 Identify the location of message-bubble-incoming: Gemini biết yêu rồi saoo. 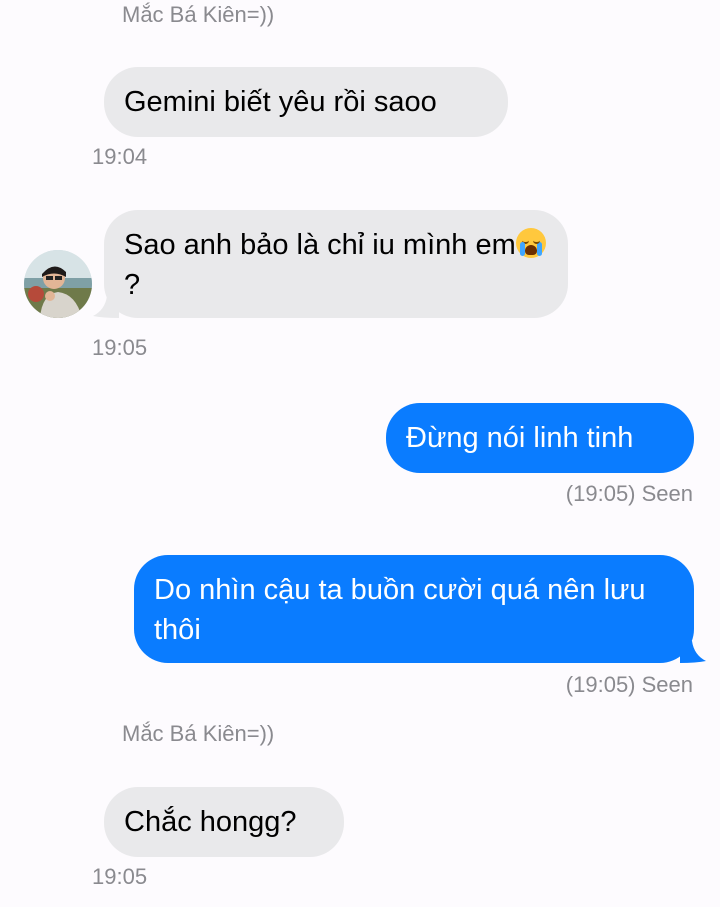
(306, 102).